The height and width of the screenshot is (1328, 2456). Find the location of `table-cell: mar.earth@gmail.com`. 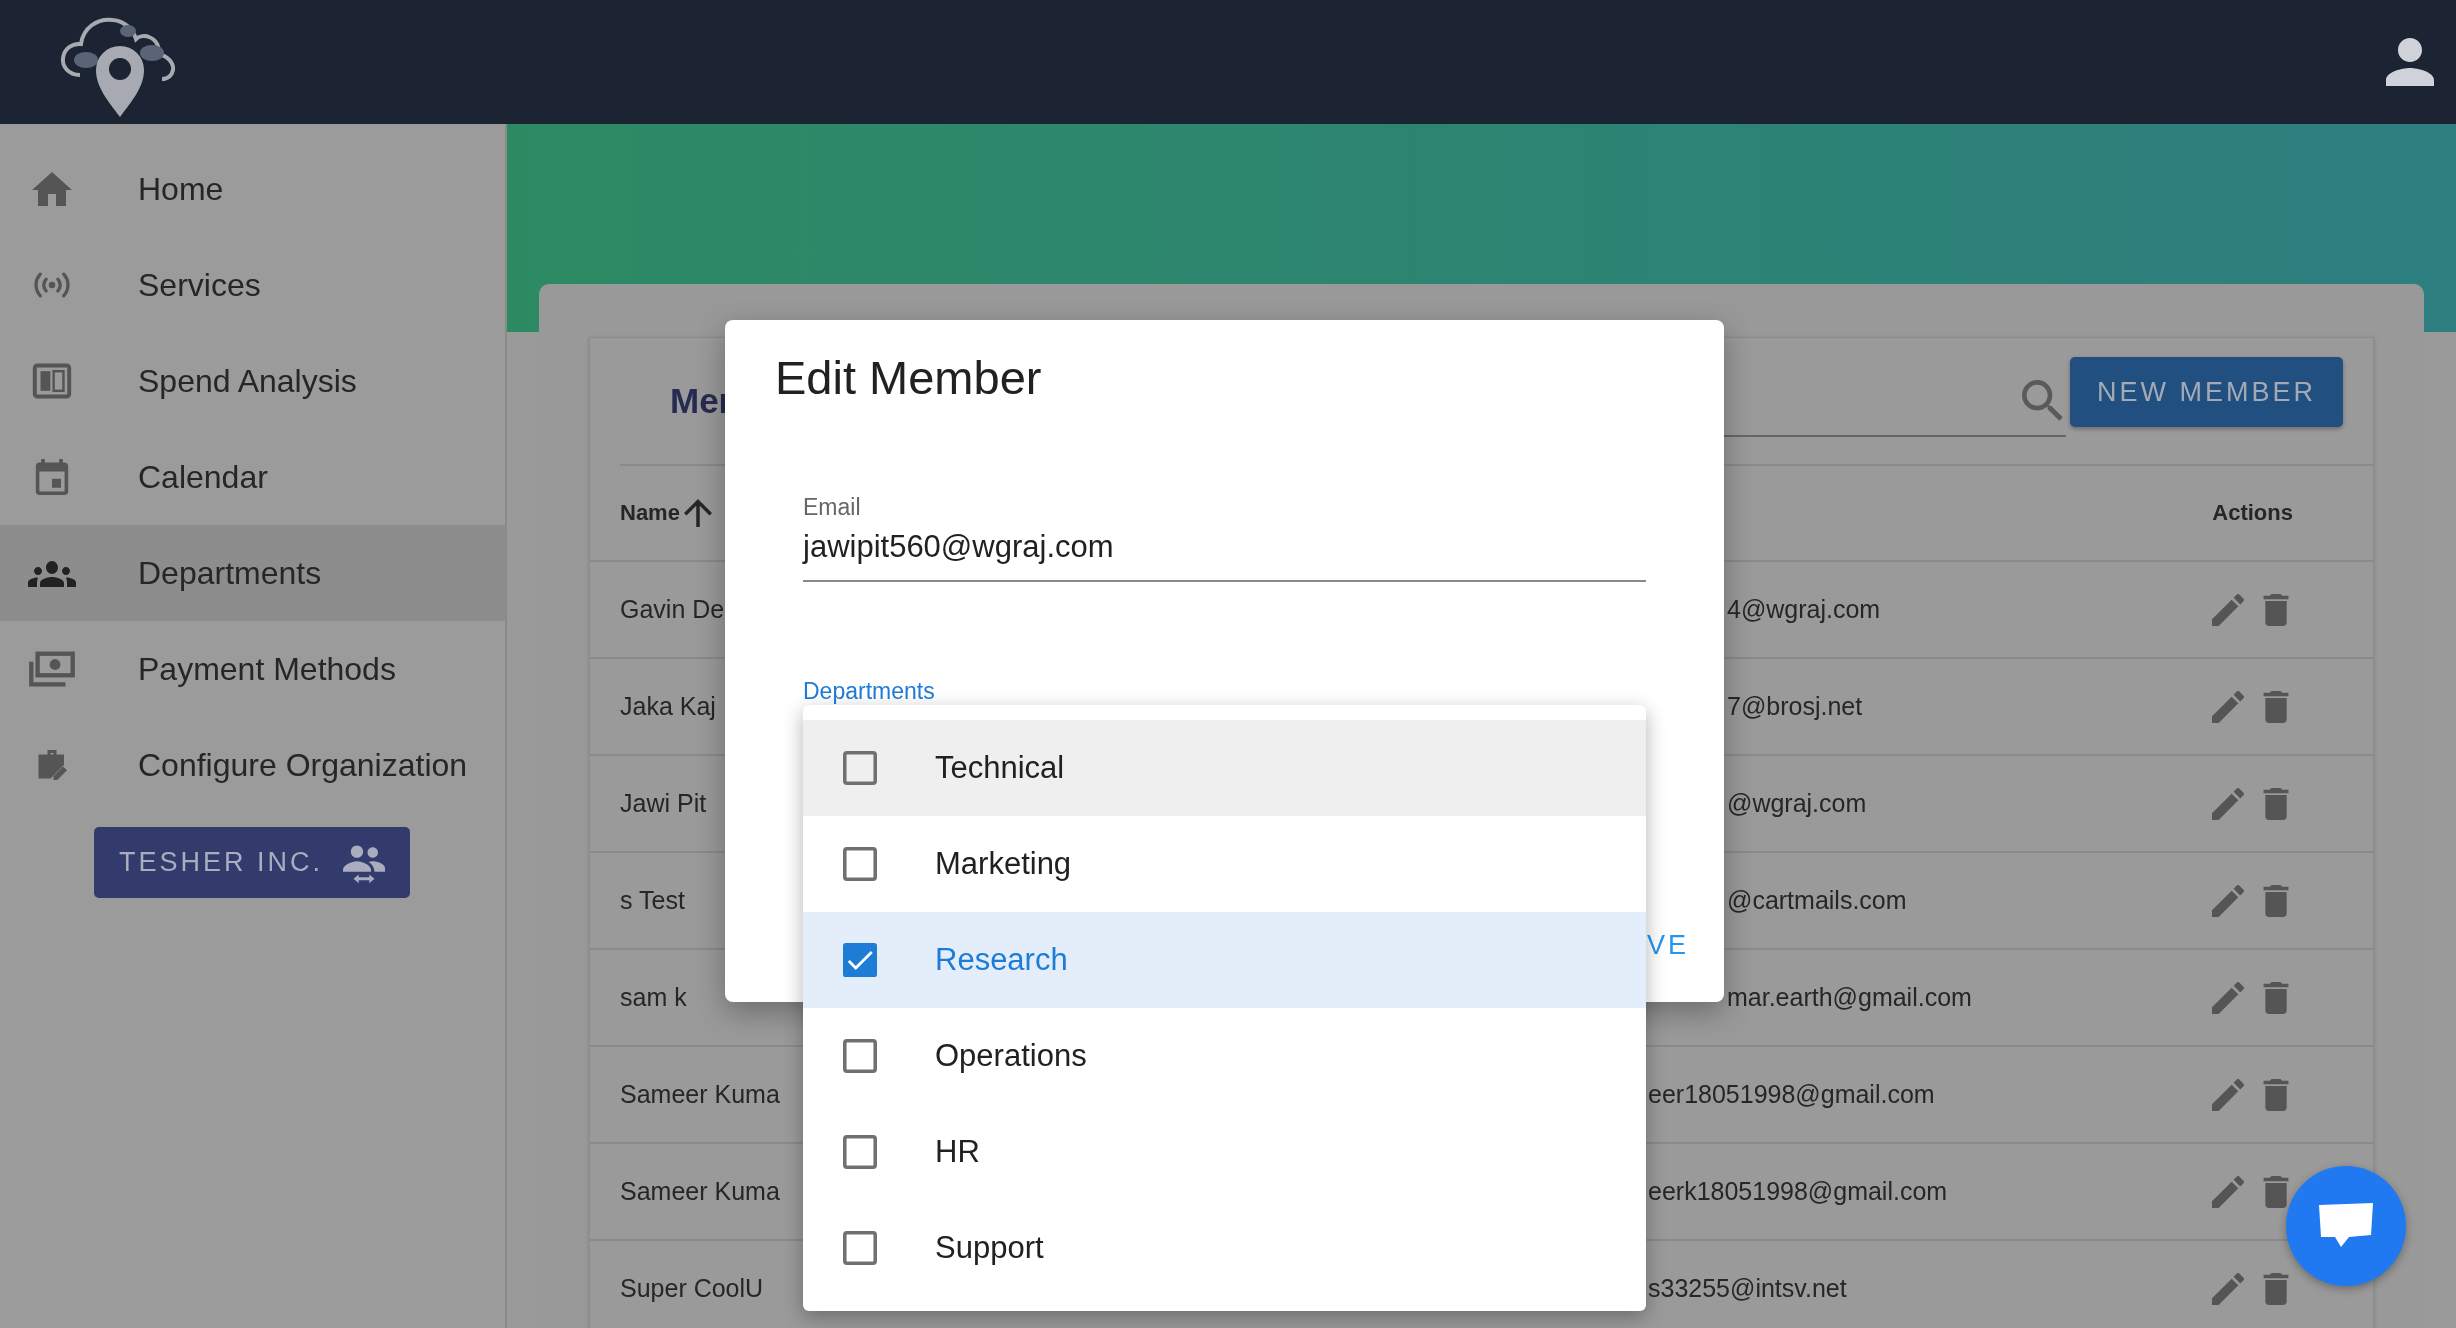

table-cell: mar.earth@gmail.com is located at coordinates (1849, 997).